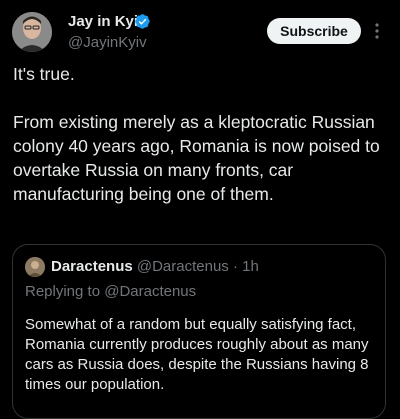 This screenshot has height=419, width=400. I want to click on author-handle: @JayinKyiv, so click(107, 43).